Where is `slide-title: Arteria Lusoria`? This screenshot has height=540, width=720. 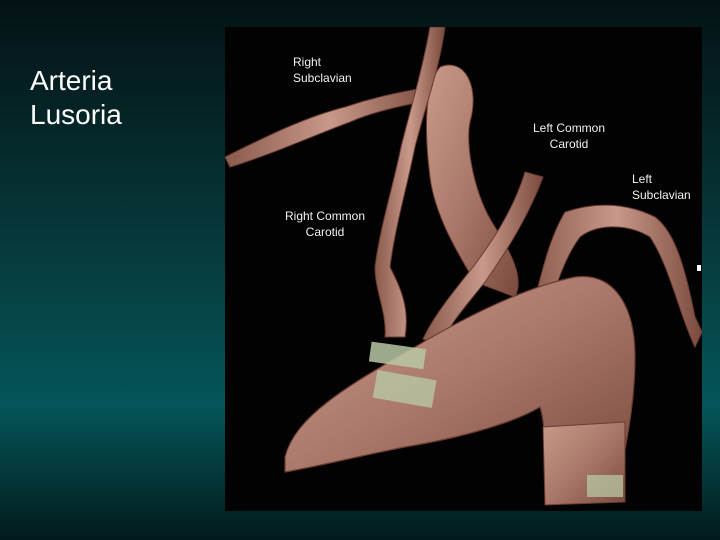
slide-title: Arteria Lusoria is located at coordinates (76, 97).